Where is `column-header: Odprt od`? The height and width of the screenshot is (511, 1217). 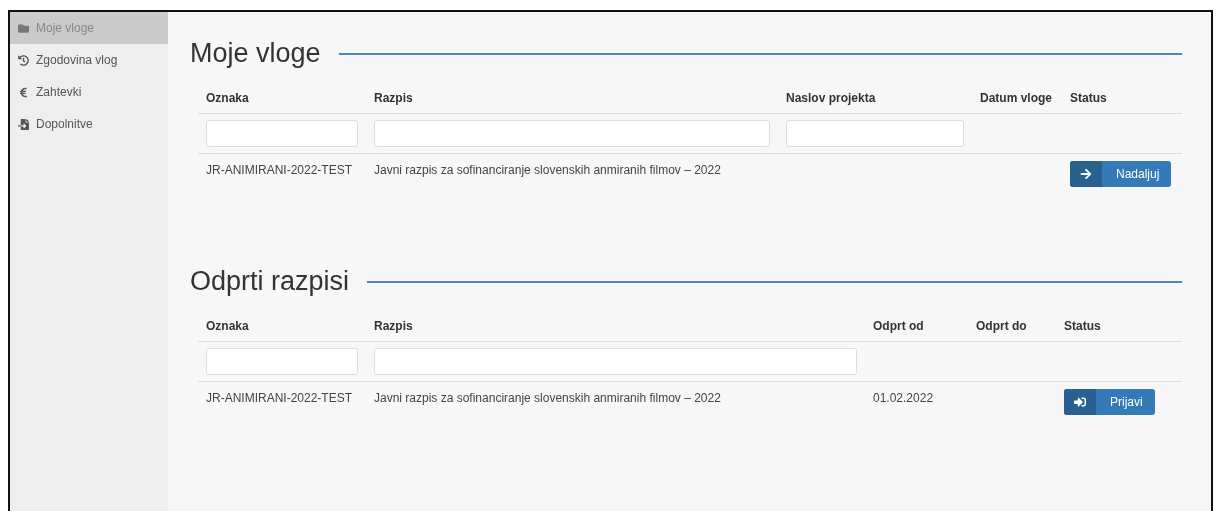 column-header: Odprt od is located at coordinates (916, 326).